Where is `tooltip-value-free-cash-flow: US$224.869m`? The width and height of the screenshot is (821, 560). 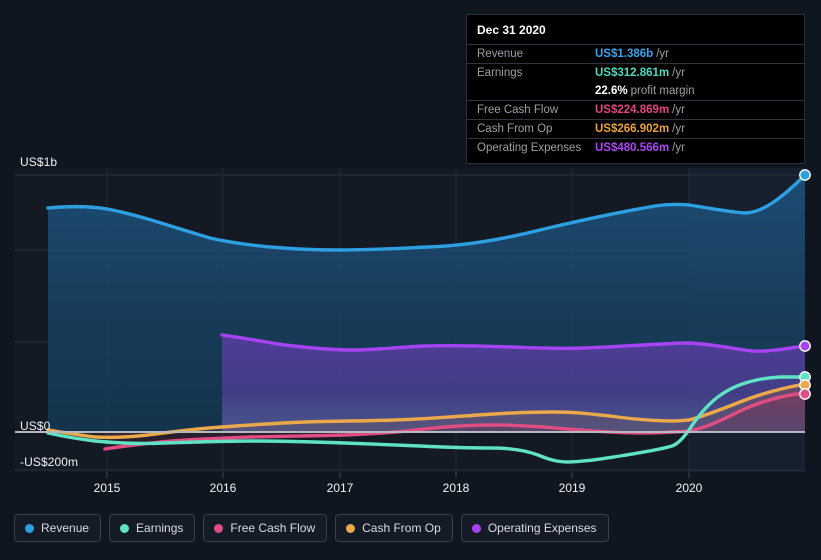 tooltip-value-free-cash-flow: US$224.869m is located at coordinates (632, 110).